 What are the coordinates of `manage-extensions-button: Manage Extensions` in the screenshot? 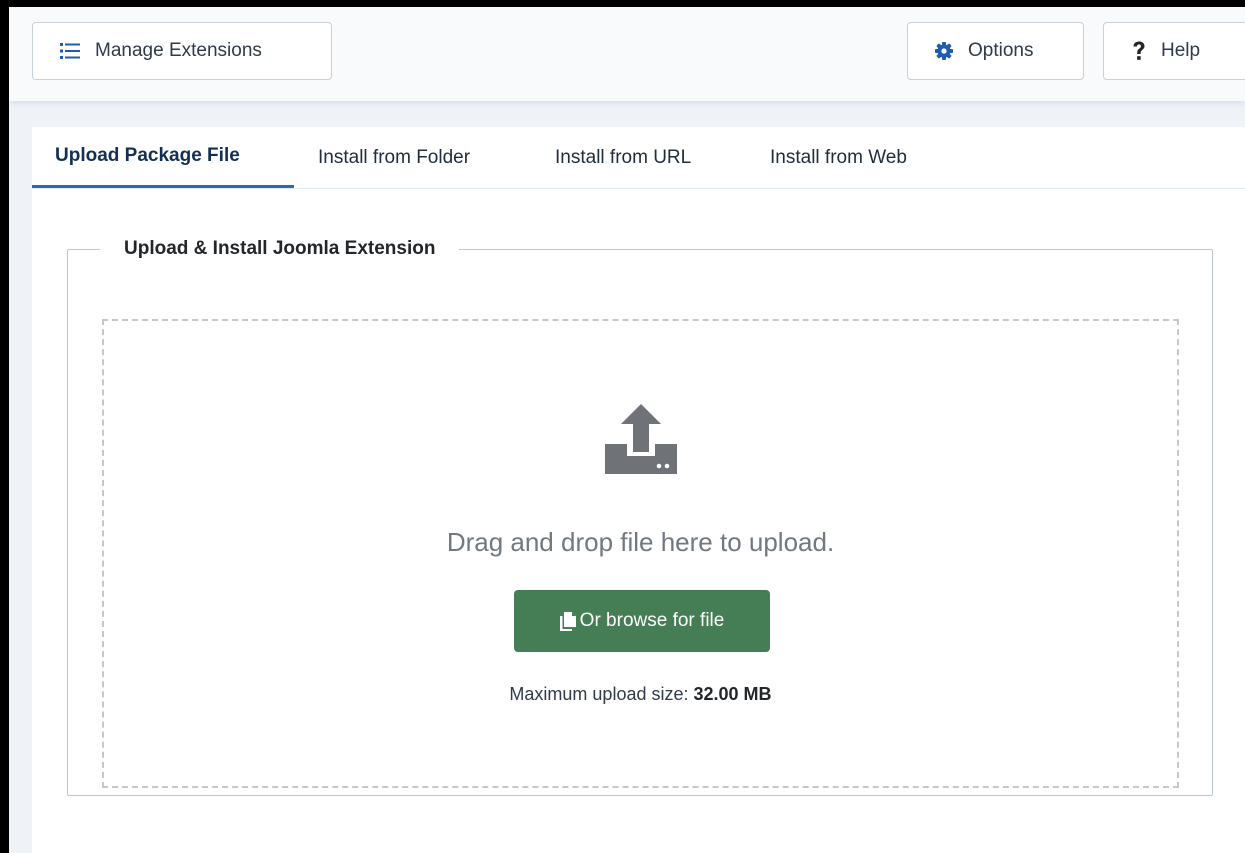 It's located at (182, 51).